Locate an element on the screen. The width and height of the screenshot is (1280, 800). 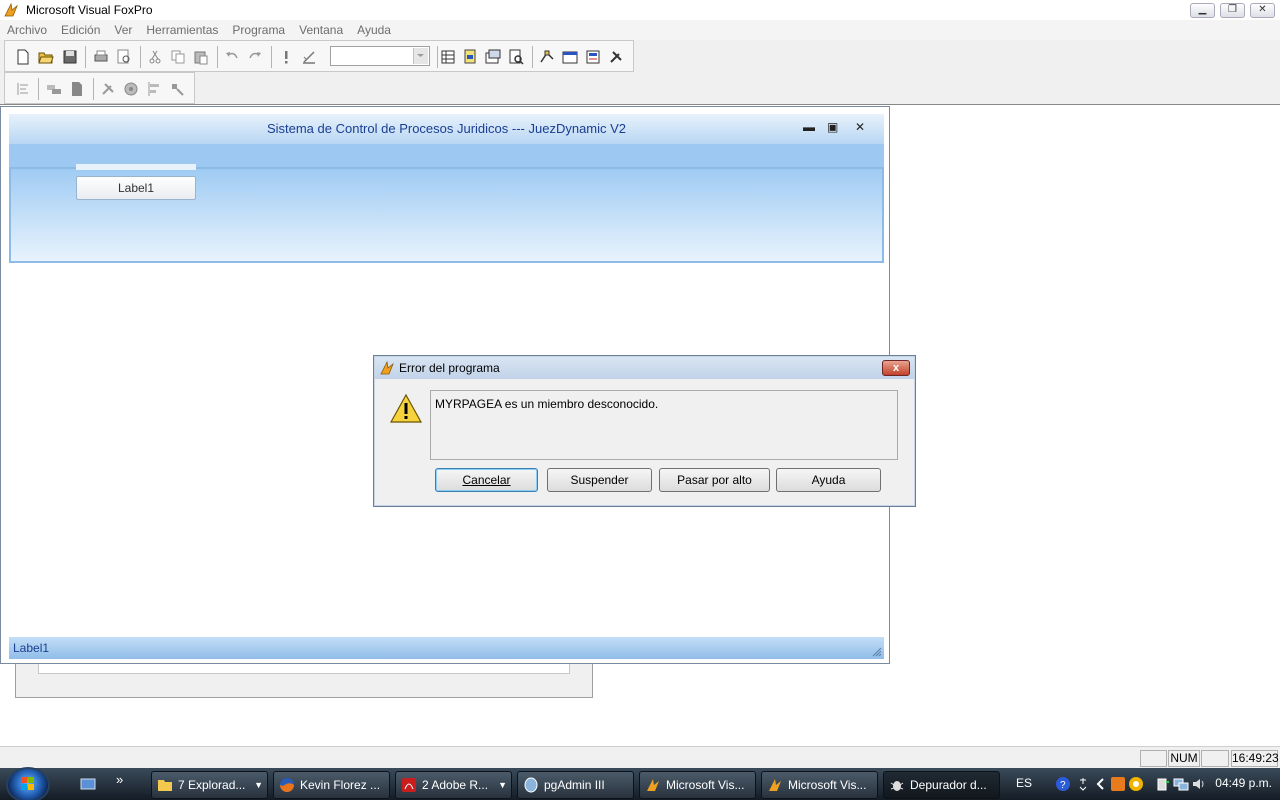
ignore-button: Pasar por alto is located at coordinates (714, 480).